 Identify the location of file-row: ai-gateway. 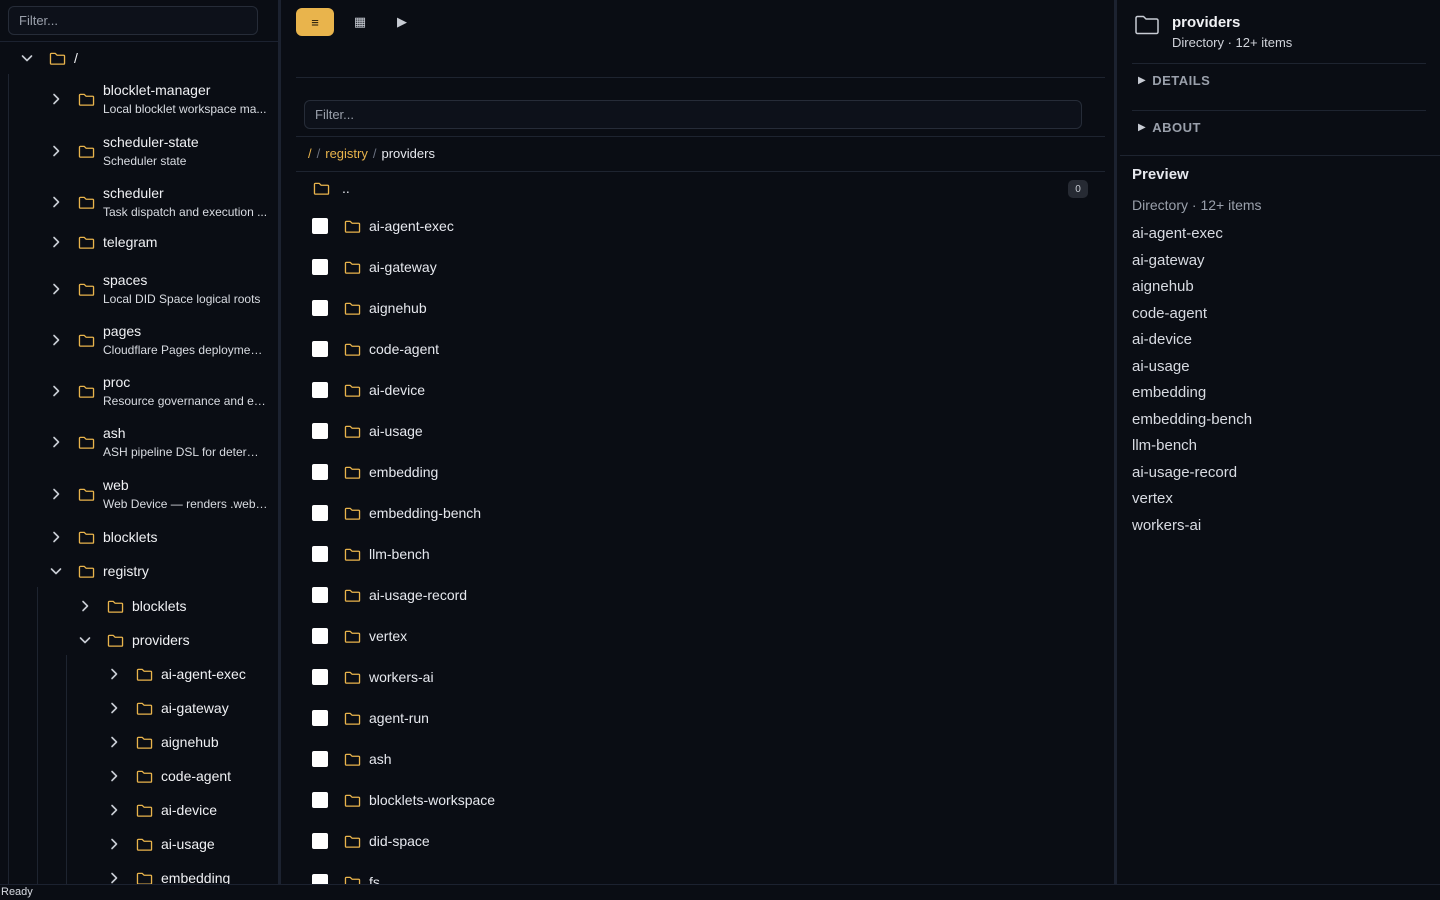
(374, 267).